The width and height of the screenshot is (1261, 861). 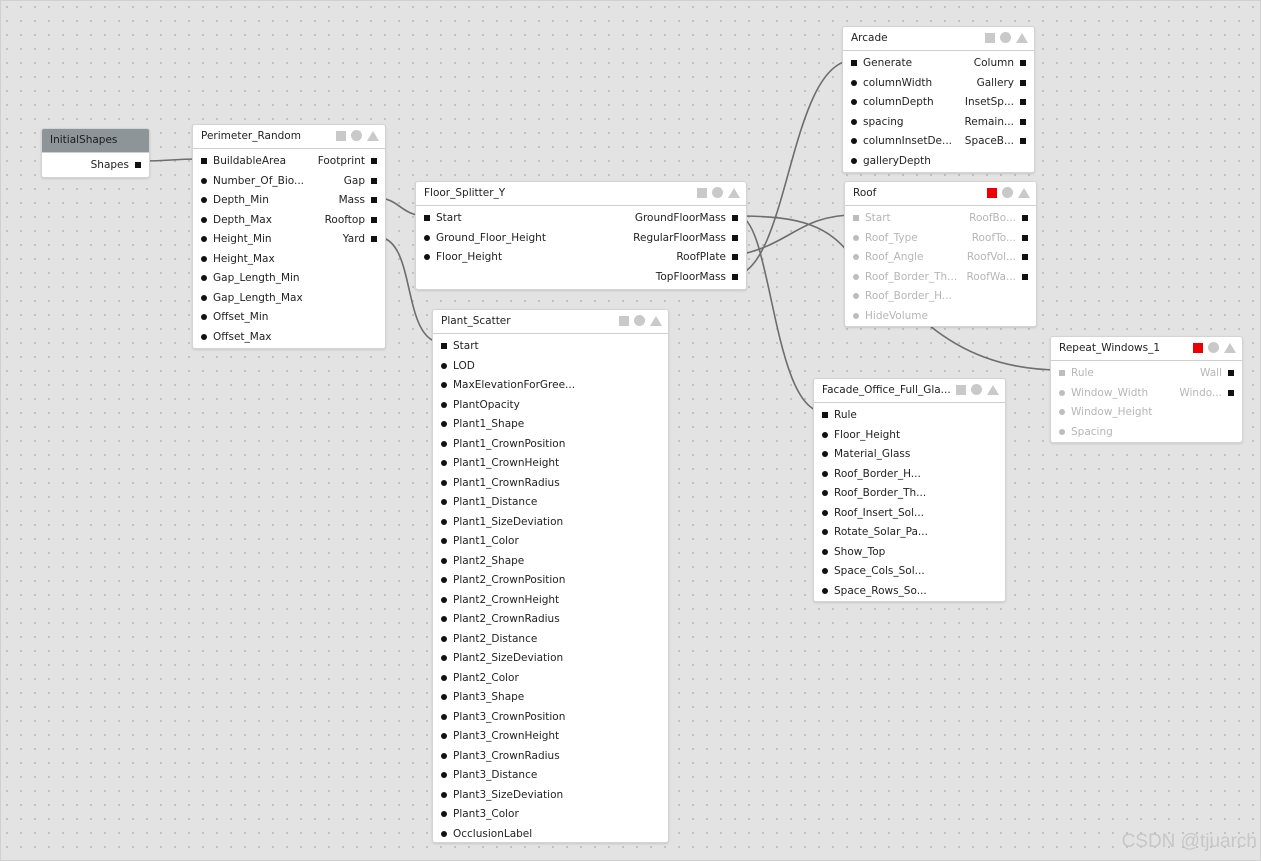 What do you see at coordinates (909, 552) in the screenshot?
I see `port-row: Show_Top` at bounding box center [909, 552].